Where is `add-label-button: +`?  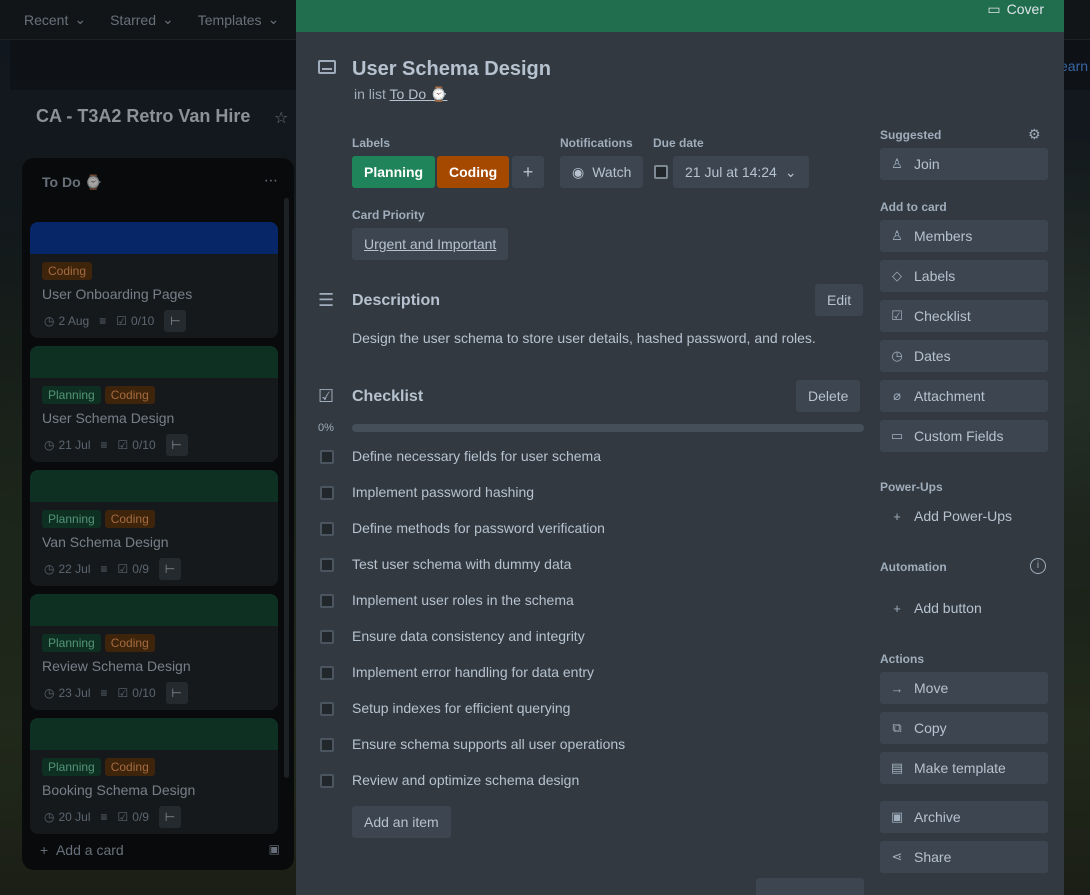
add-label-button: + is located at coordinates (528, 172).